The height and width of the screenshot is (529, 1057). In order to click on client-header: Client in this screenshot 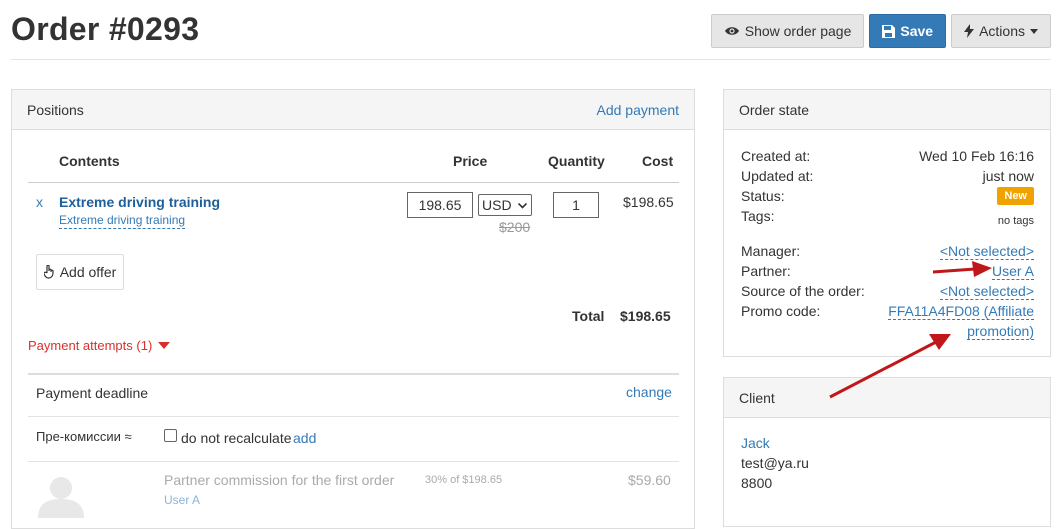, I will do `click(887, 398)`.